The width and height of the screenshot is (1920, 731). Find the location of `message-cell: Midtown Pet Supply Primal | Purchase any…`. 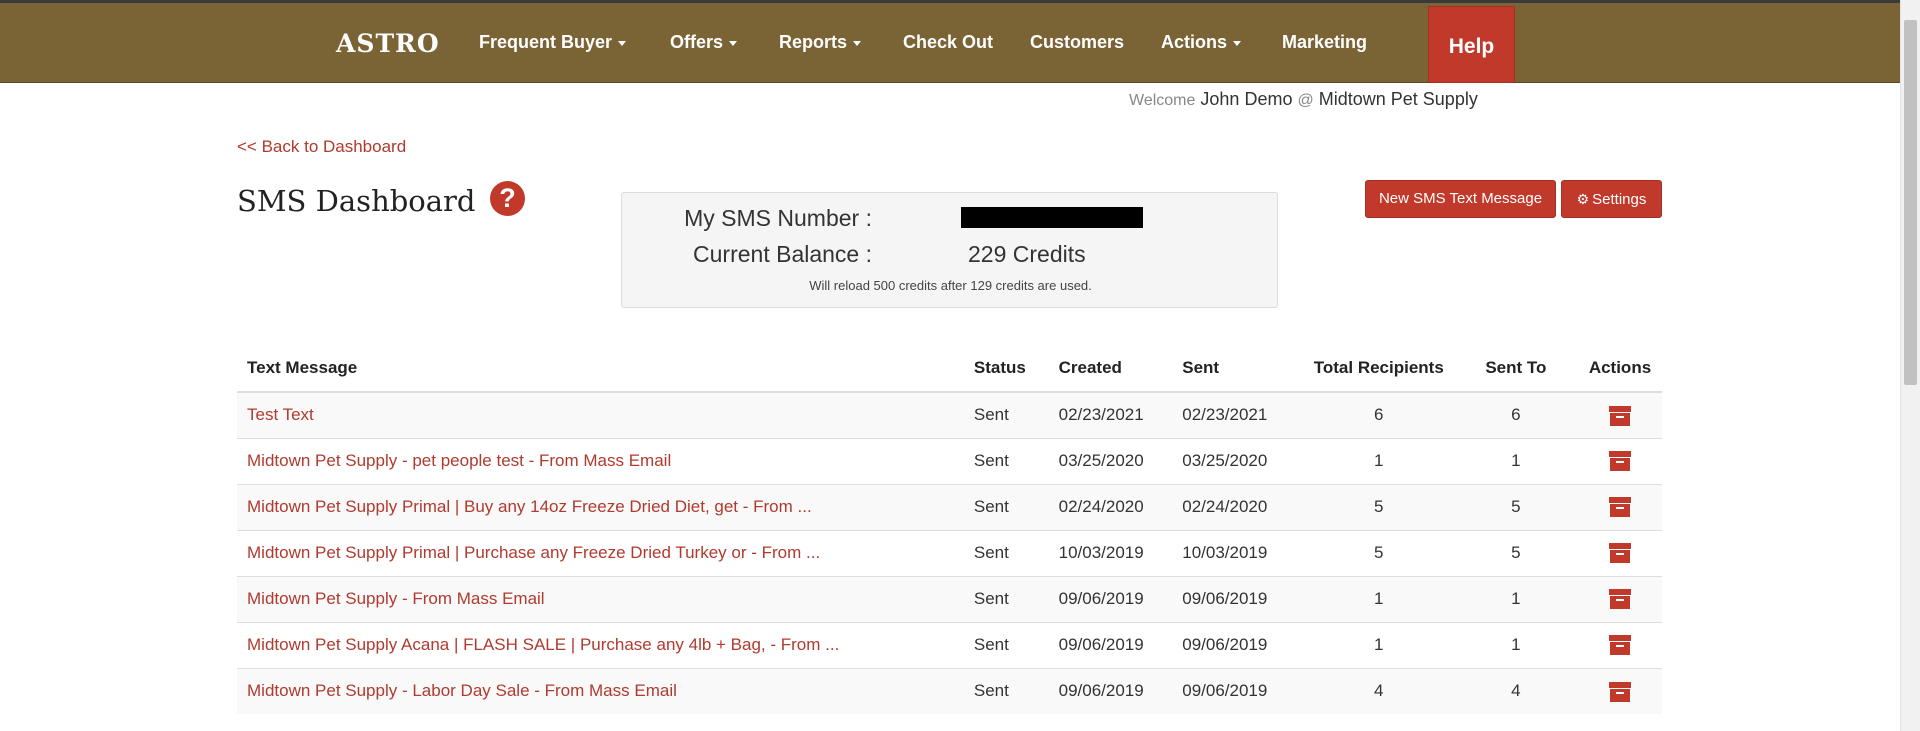

message-cell: Midtown Pet Supply Primal | Purchase any… is located at coordinates (600, 552).